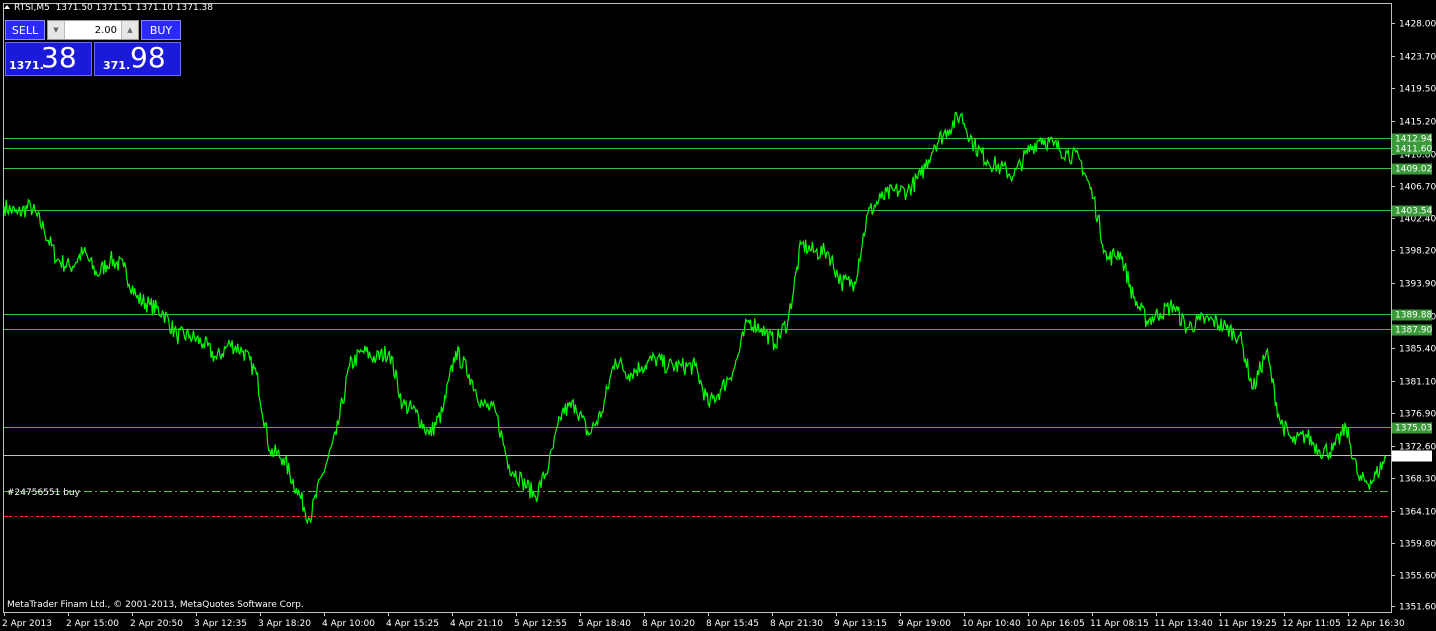 This screenshot has height=631, width=1436. What do you see at coordinates (1247, 624) in the screenshot?
I see `x-tick-label: 11 Apr 19:25` at bounding box center [1247, 624].